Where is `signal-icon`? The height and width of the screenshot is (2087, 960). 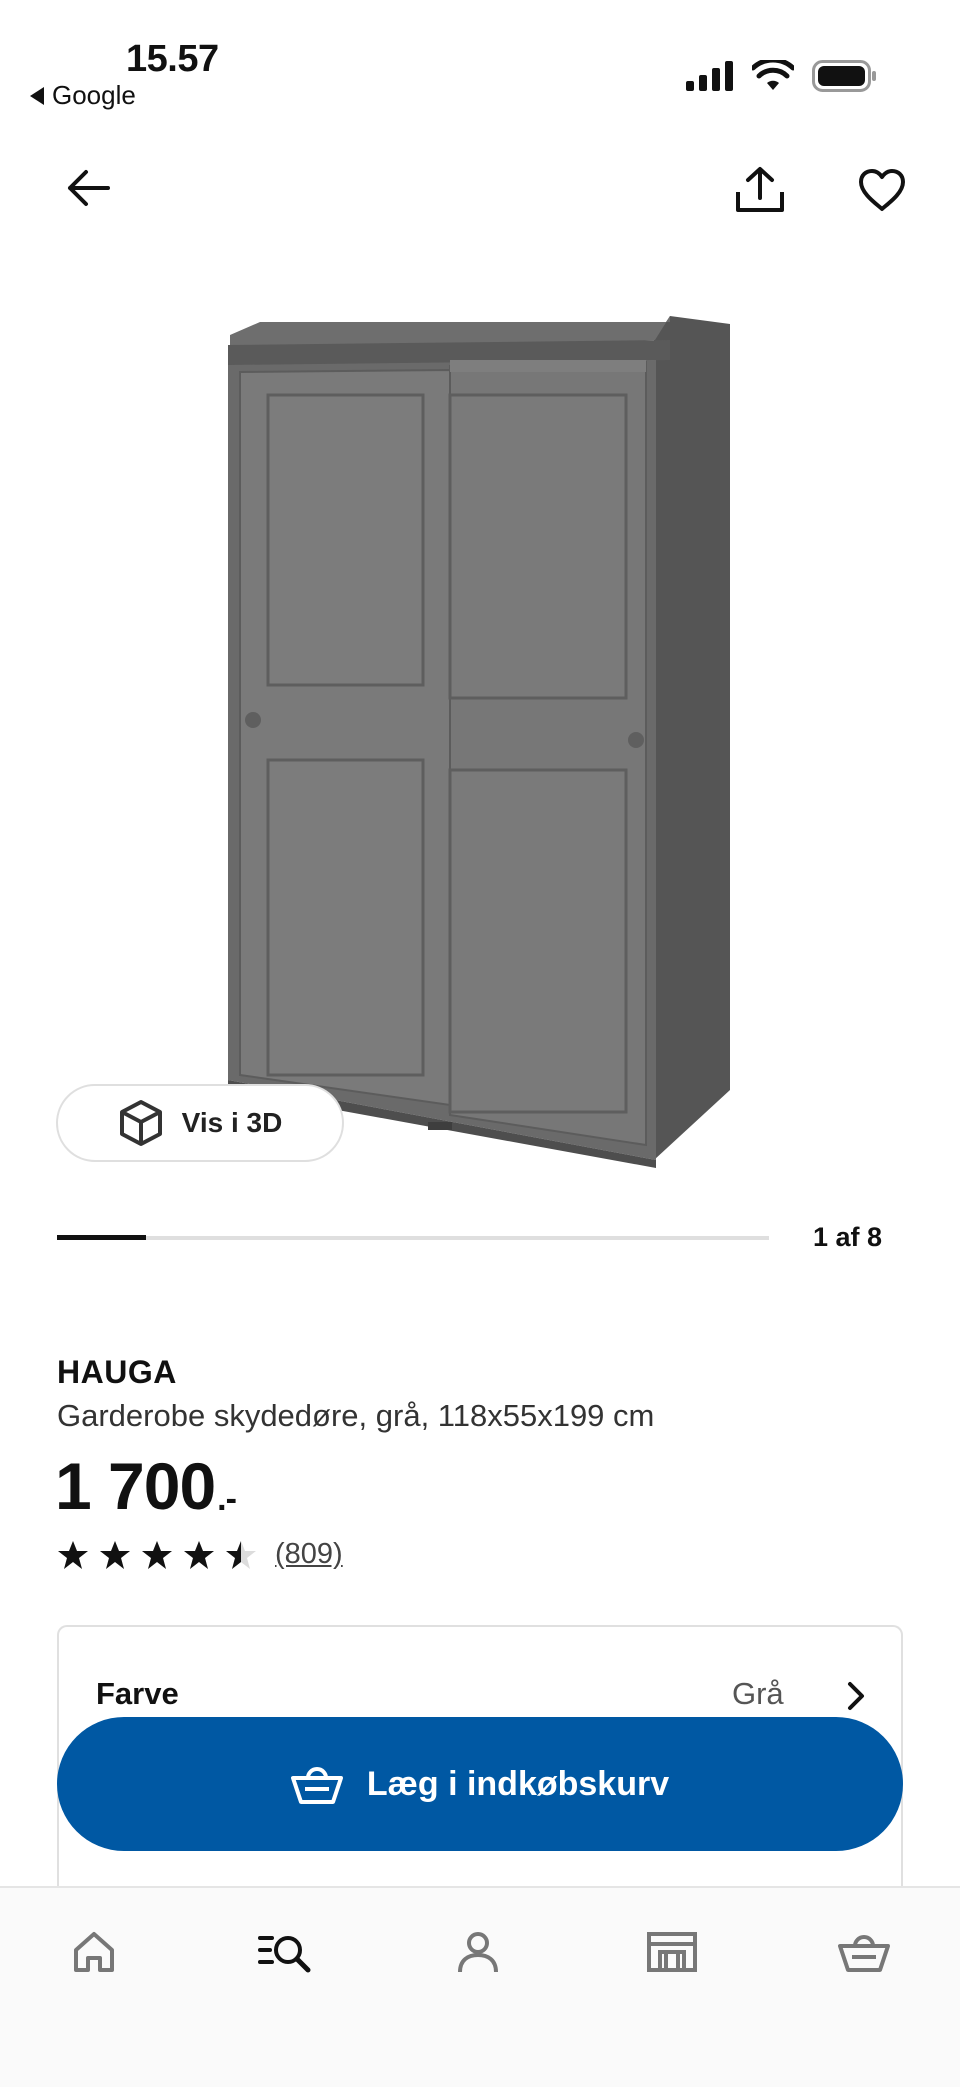
signal-icon is located at coordinates (709, 76).